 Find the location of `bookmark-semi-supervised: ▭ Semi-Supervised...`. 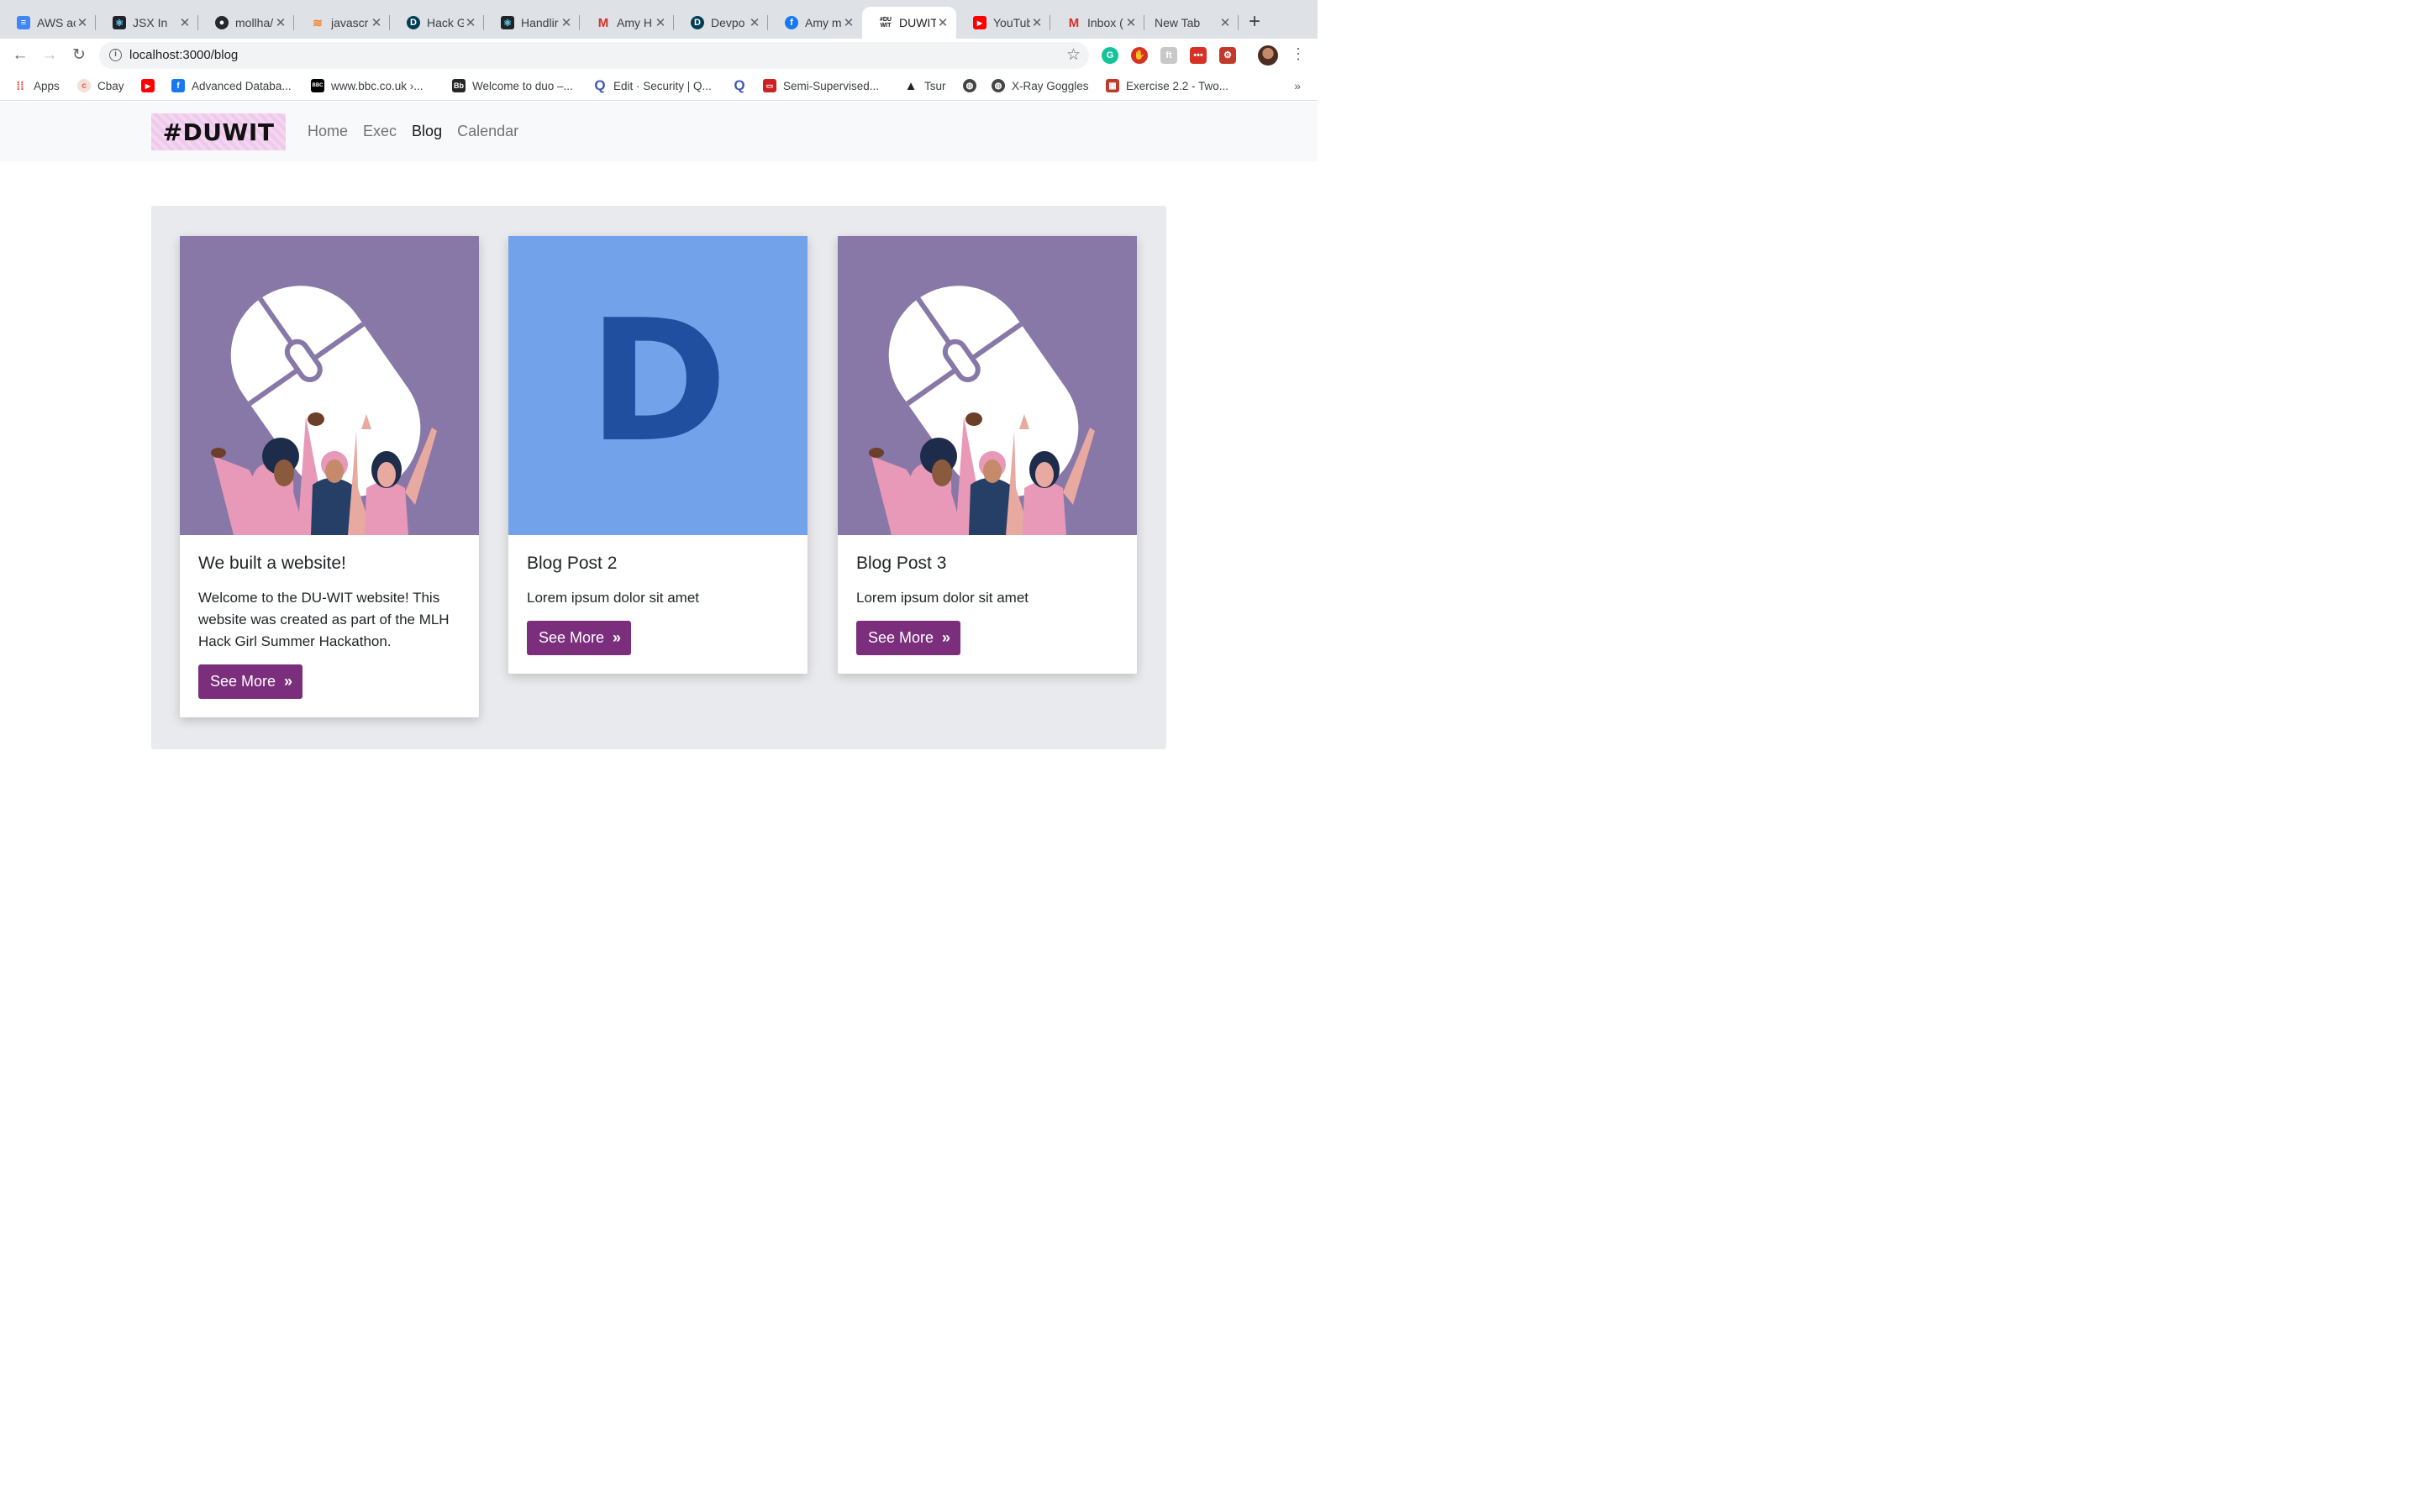

bookmark-semi-supervised: ▭ Semi-Supervised... is located at coordinates (821, 85).